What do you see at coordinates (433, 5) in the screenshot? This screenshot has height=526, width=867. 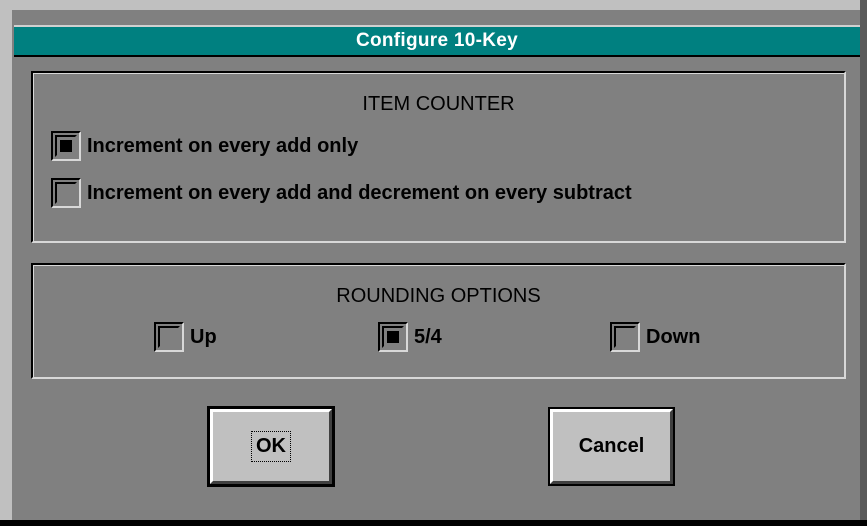 I see `dialog-frame-top` at bounding box center [433, 5].